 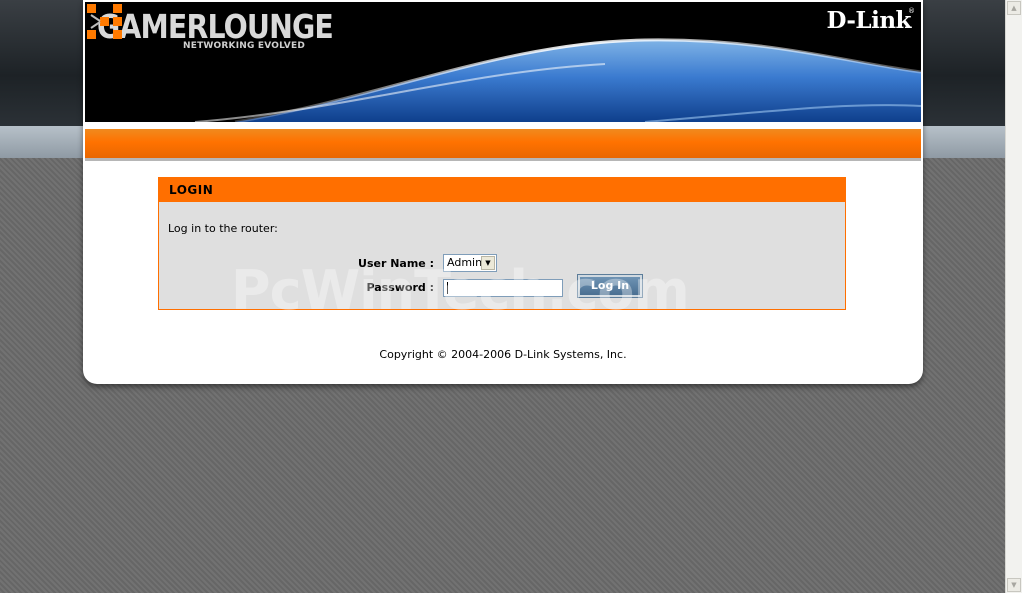 I want to click on dlink-logo: D-Link, so click(x=869, y=20).